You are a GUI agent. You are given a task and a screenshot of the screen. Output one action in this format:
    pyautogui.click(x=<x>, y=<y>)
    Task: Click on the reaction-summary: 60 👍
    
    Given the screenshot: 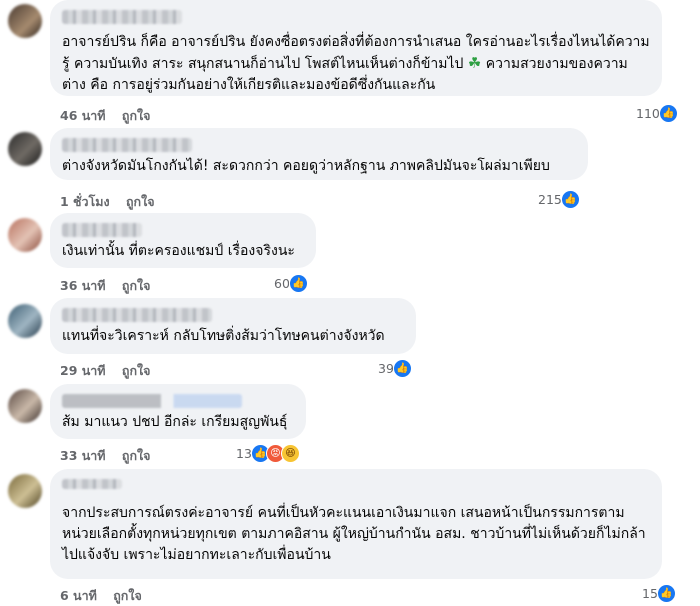 What is the action you would take?
    pyautogui.click(x=291, y=283)
    